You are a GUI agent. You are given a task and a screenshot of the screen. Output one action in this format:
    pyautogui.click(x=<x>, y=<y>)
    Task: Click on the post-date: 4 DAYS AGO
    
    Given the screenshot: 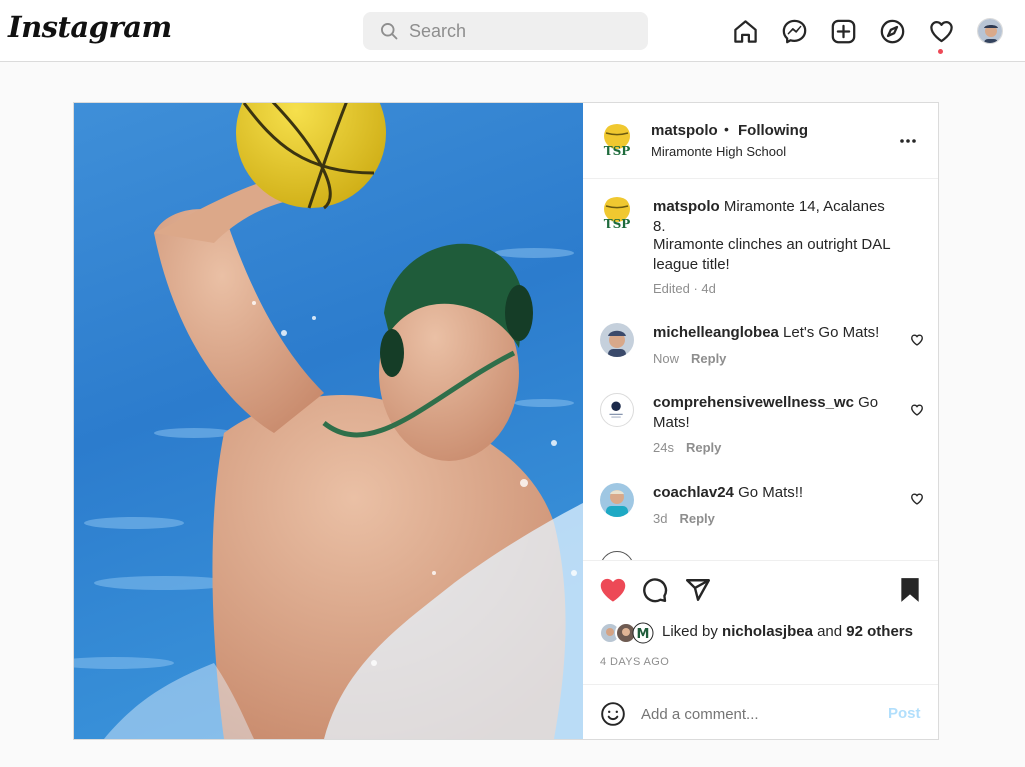 What is the action you would take?
    pyautogui.click(x=634, y=662)
    